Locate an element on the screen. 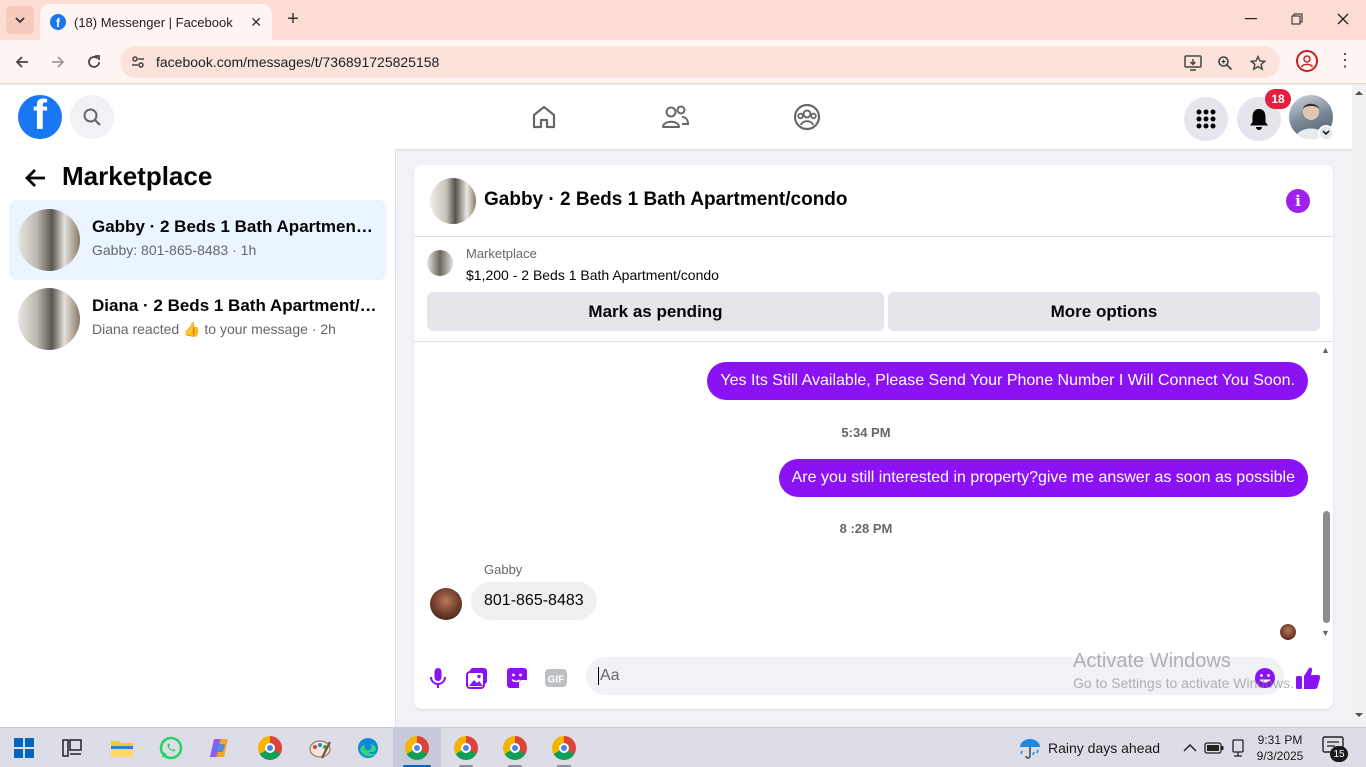 The image size is (1366, 767). conversation-name: Diana · 2 Beds 1 Bath Apartment/condo is located at coordinates (234, 305).